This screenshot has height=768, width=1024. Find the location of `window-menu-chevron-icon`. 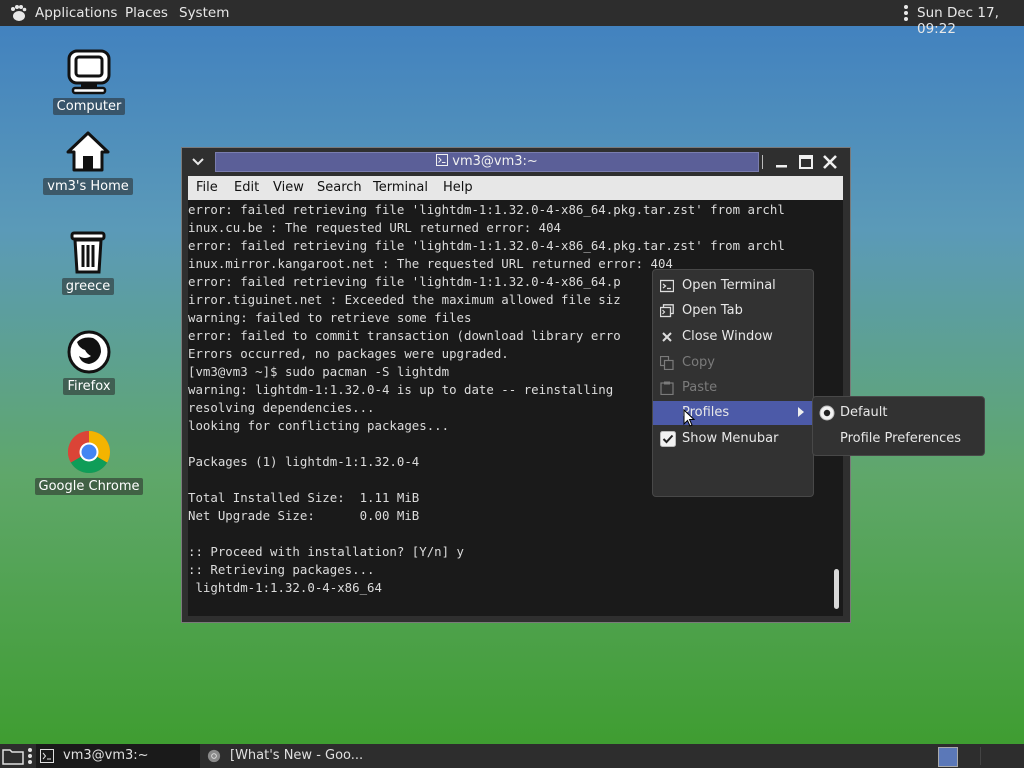

window-menu-chevron-icon is located at coordinates (198, 162).